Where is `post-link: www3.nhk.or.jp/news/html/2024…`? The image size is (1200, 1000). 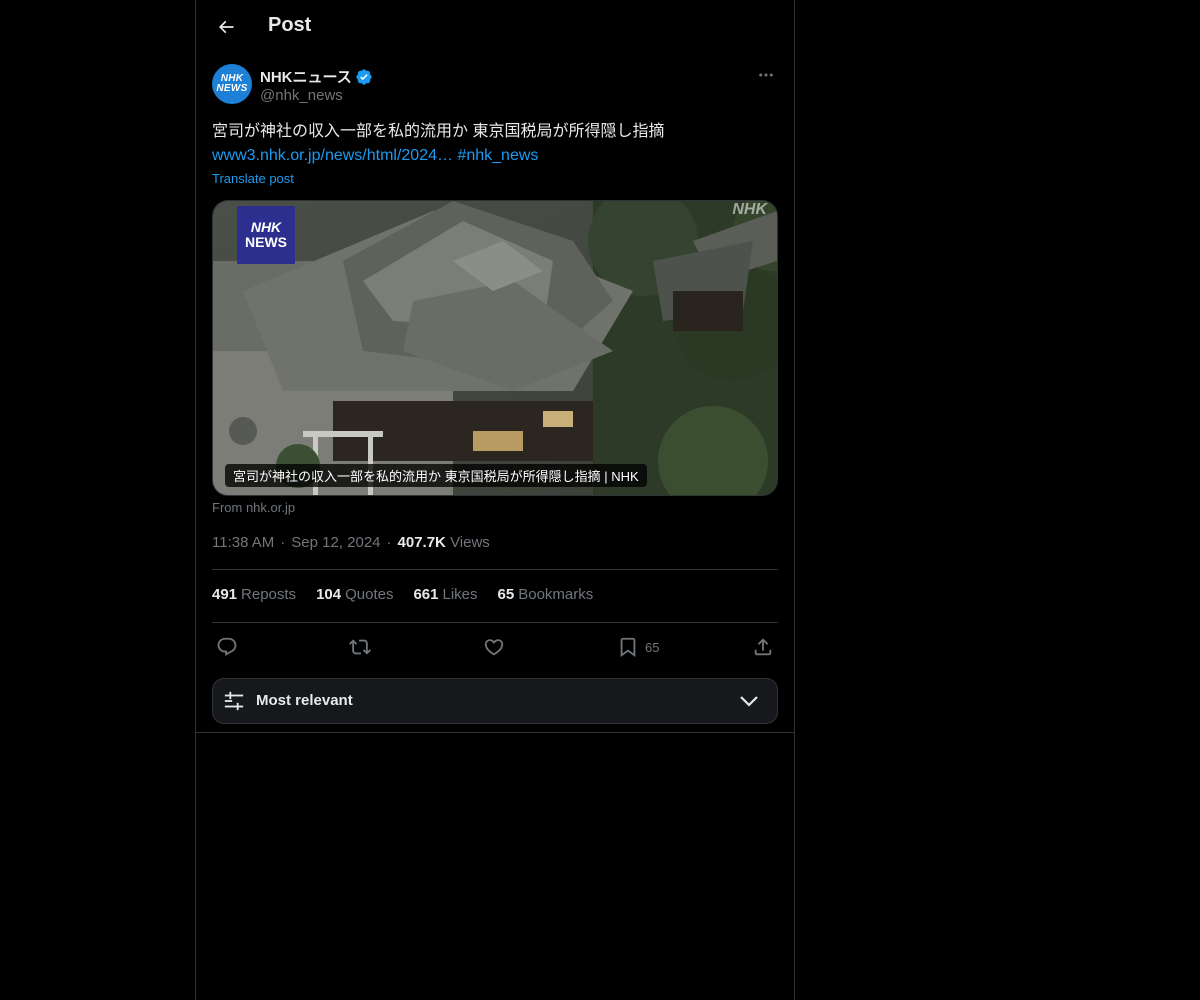
post-link: www3.nhk.or.jp/news/html/2024… is located at coordinates (332, 155).